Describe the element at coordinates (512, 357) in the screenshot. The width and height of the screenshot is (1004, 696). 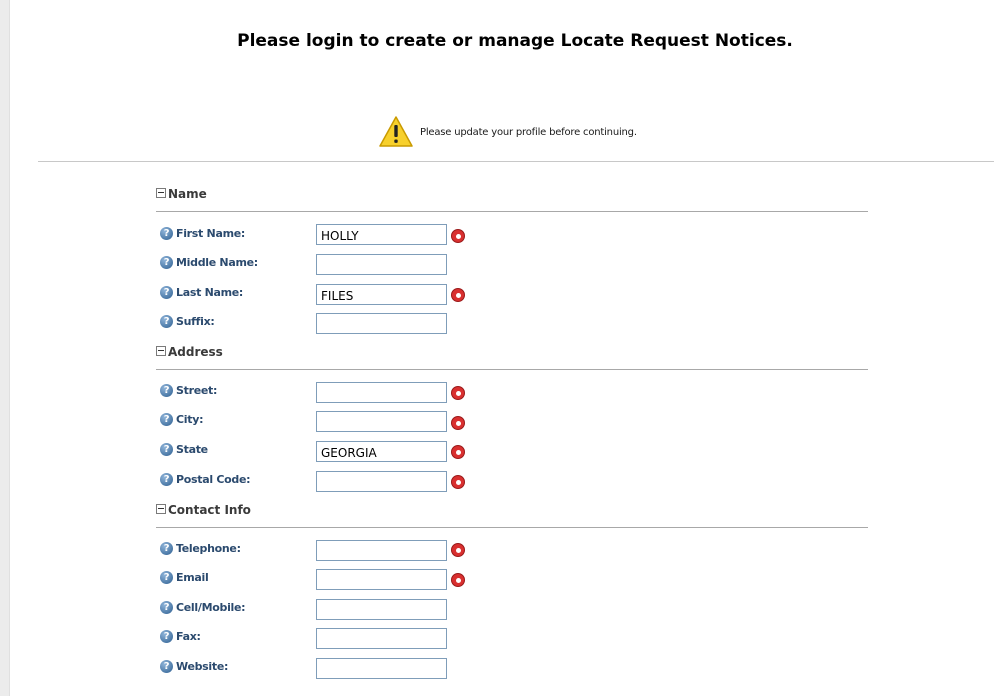
I see `section-address: Address` at that location.